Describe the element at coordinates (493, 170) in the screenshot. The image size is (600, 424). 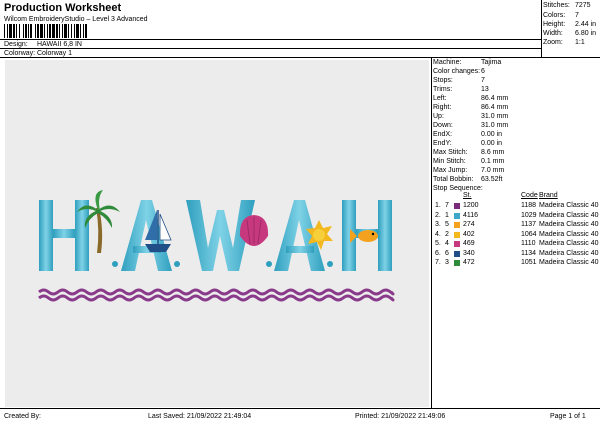
I see `stat-value: 7.0 mm` at that location.